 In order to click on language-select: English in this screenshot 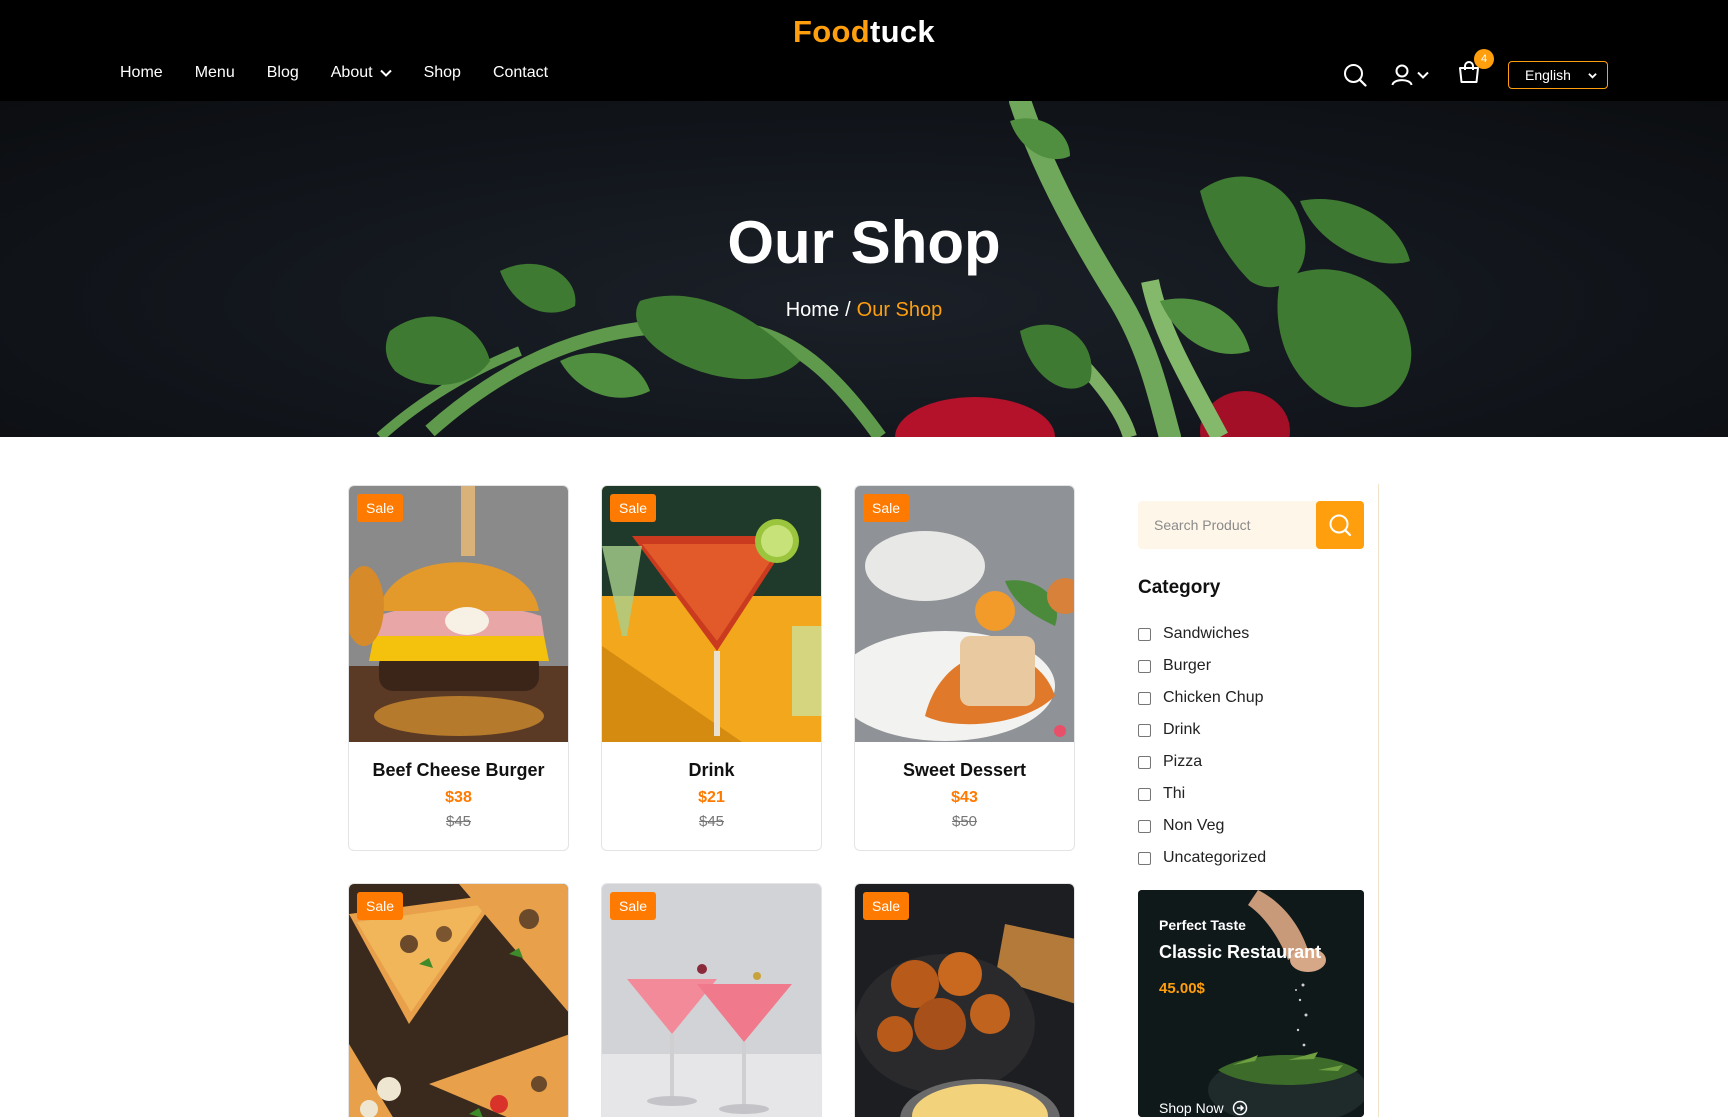, I will do `click(1558, 75)`.